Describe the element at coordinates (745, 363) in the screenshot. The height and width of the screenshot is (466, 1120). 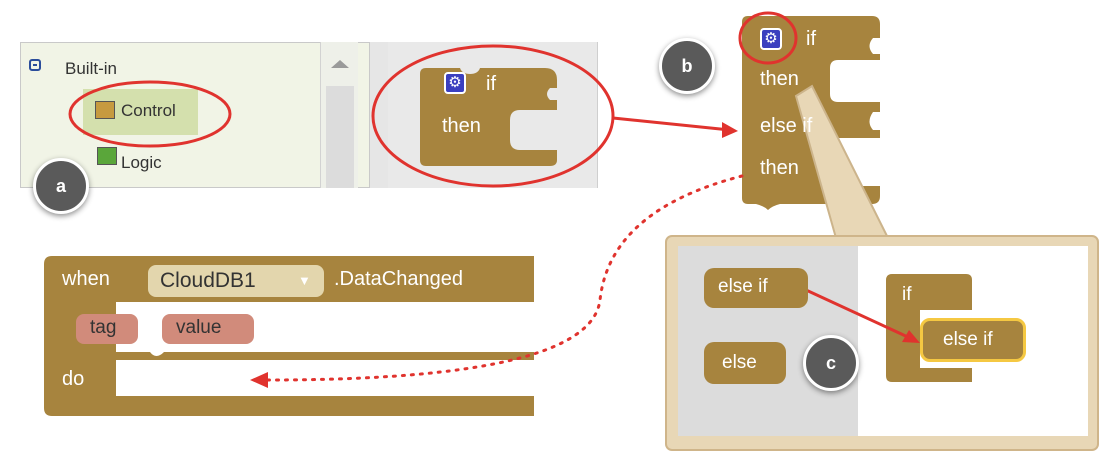
I see `mutator-else-block: else` at that location.